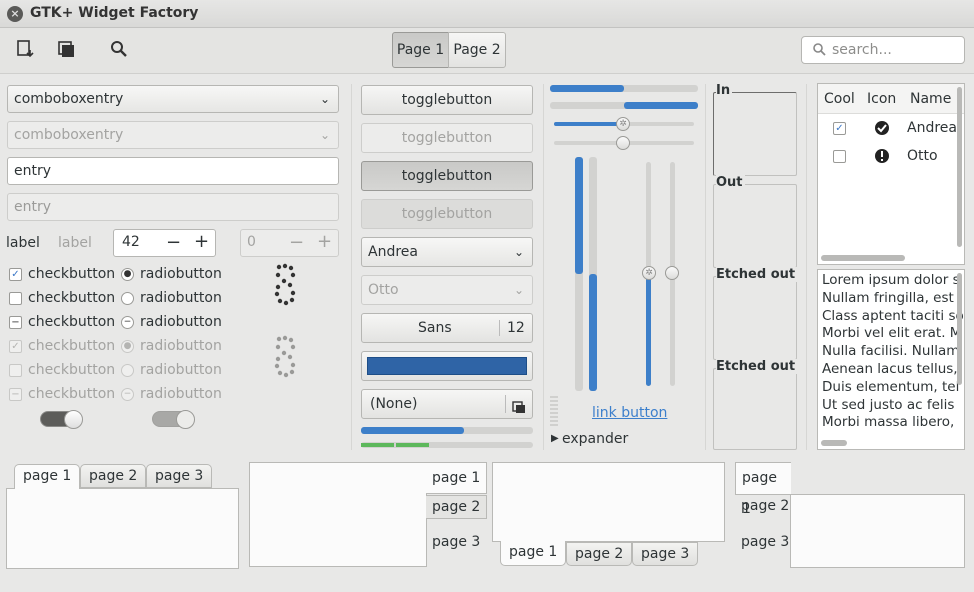 This screenshot has height=592, width=974. Describe the element at coordinates (67, 49) in the screenshot. I see `copy-icon` at that location.